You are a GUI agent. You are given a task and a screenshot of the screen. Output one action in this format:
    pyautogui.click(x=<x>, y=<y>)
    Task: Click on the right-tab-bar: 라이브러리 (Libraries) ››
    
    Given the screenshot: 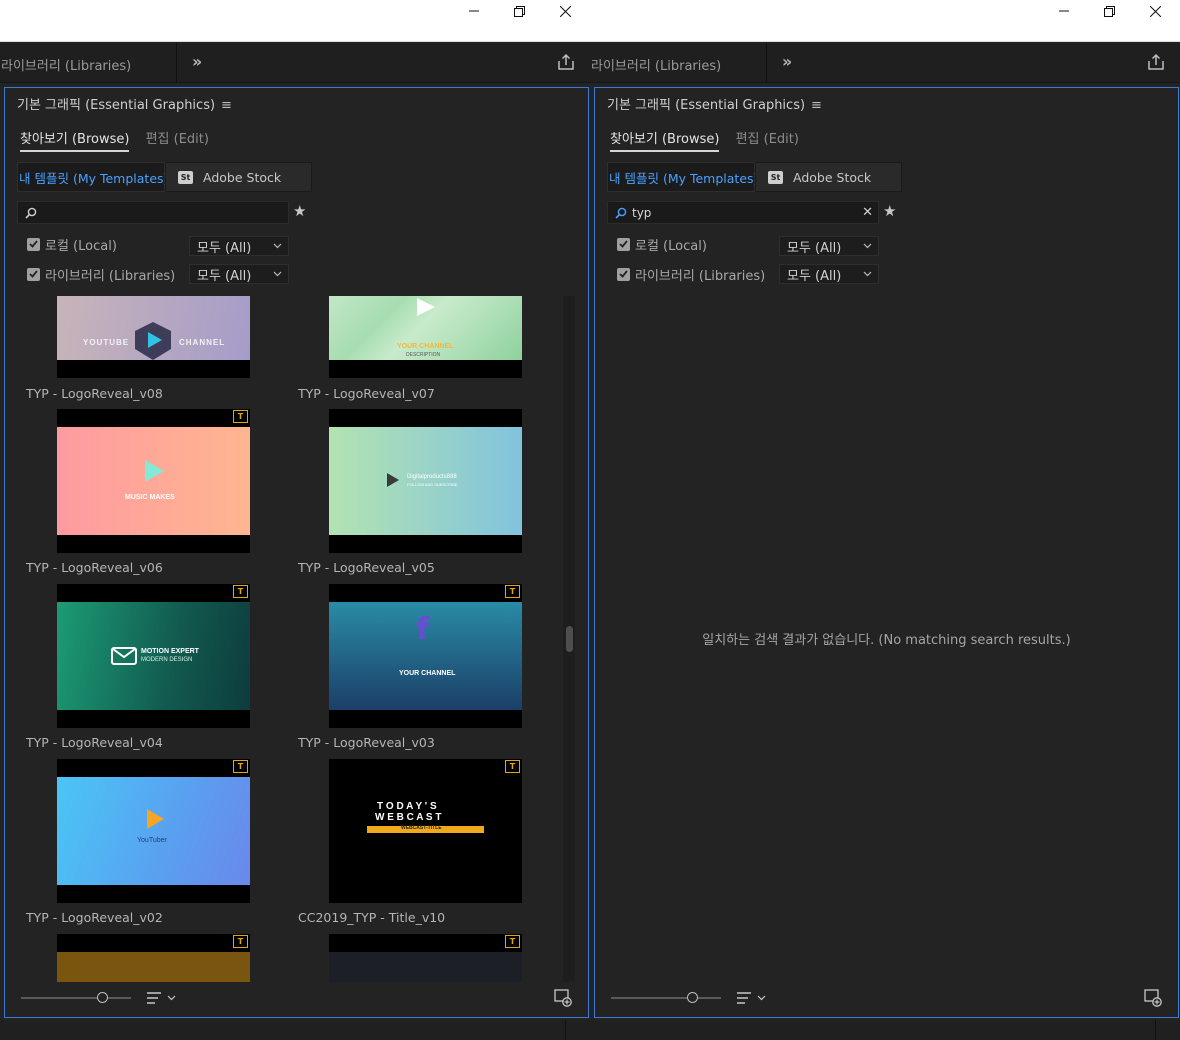 What is the action you would take?
    pyautogui.click(x=885, y=63)
    